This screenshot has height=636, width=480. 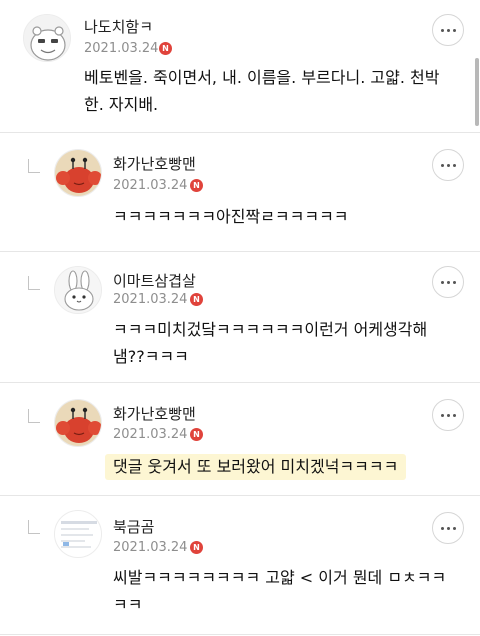 What do you see at coordinates (477, 92) in the screenshot?
I see `scrollbar` at bounding box center [477, 92].